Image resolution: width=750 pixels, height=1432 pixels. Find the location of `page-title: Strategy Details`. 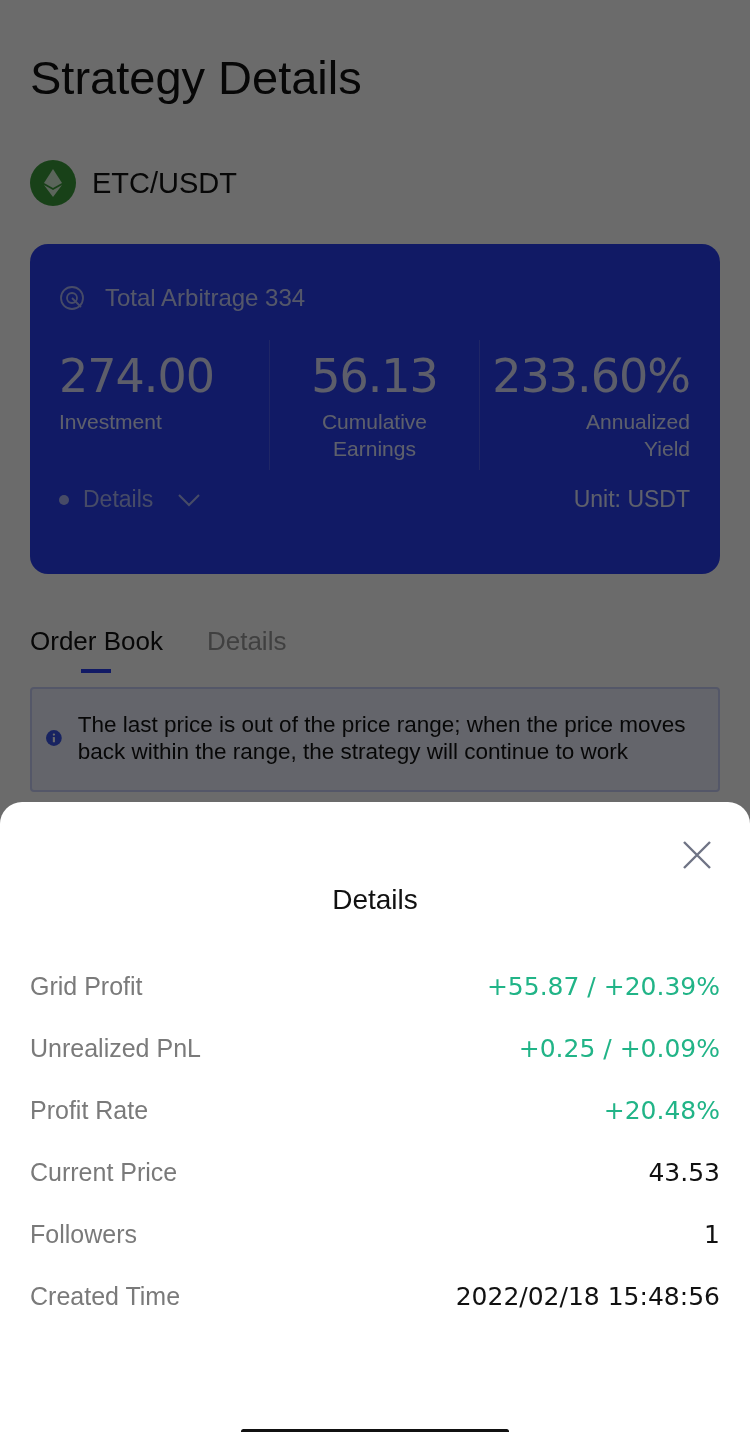

page-title: Strategy Details is located at coordinates (196, 78).